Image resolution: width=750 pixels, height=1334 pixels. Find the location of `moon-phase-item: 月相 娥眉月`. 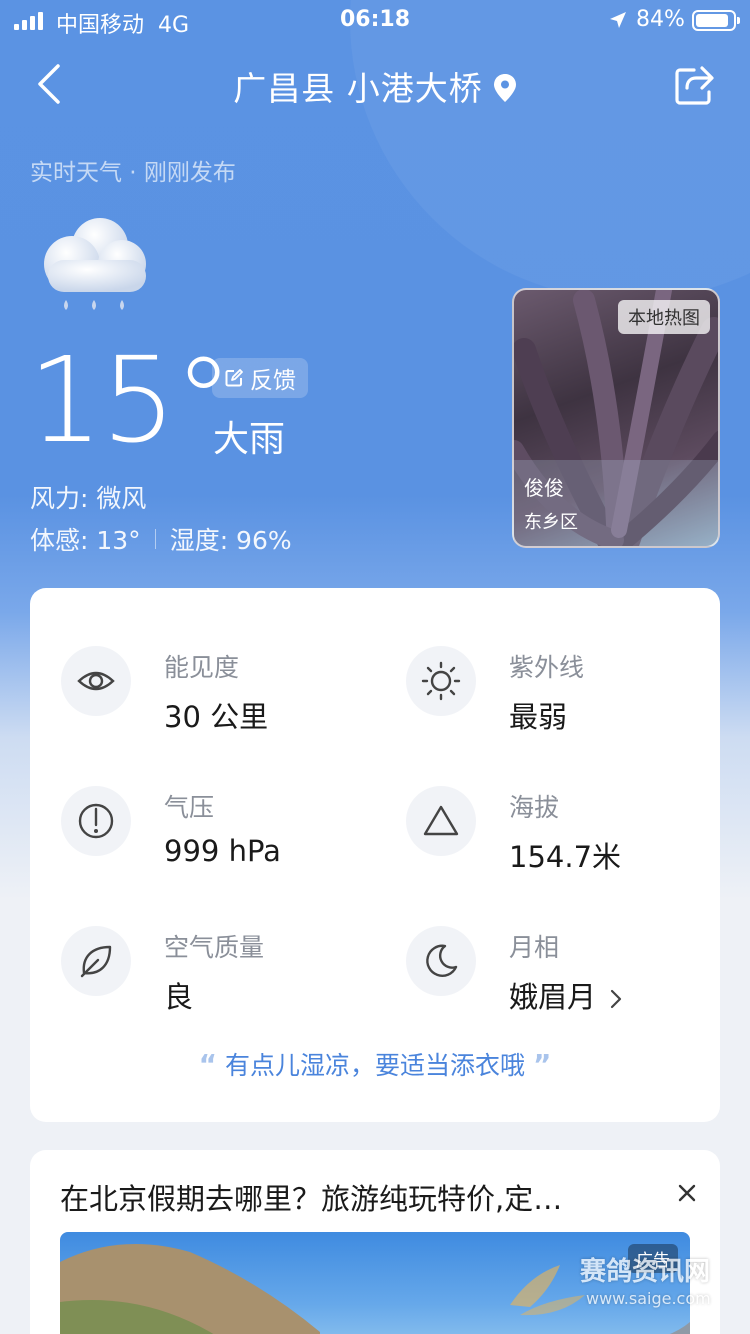

moon-phase-item: 月相 娥眉月 is located at coordinates (556, 970).